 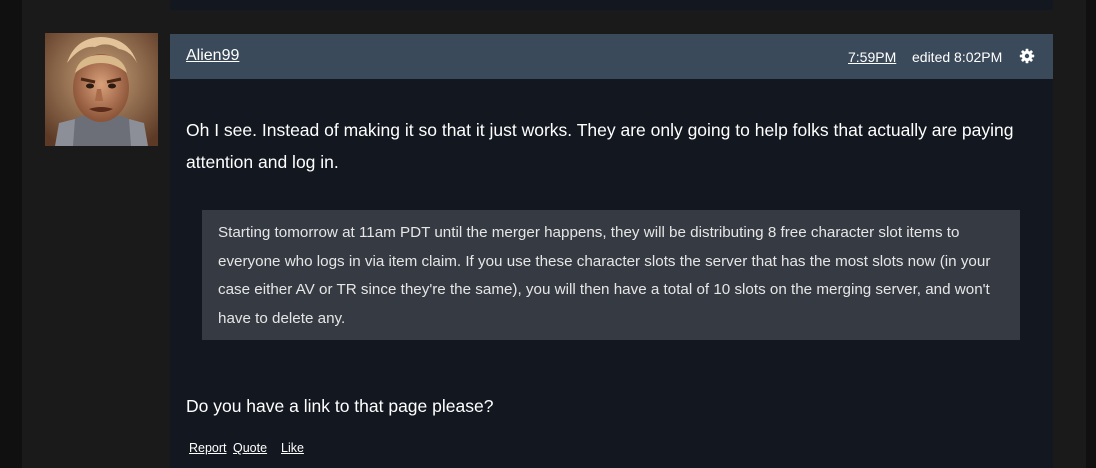 What do you see at coordinates (340, 406) in the screenshot?
I see `post-body-paragraph: Do you have a link to that page please?` at bounding box center [340, 406].